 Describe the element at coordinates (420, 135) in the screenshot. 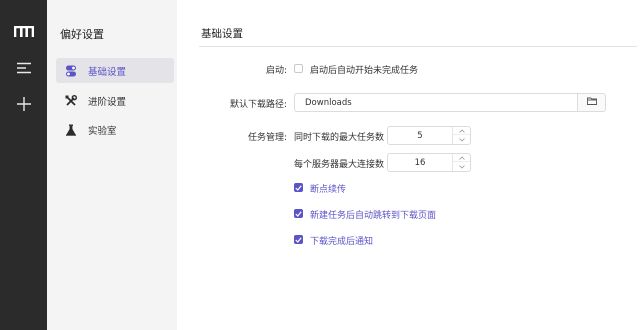

I see `max-tasks-value: 5` at that location.